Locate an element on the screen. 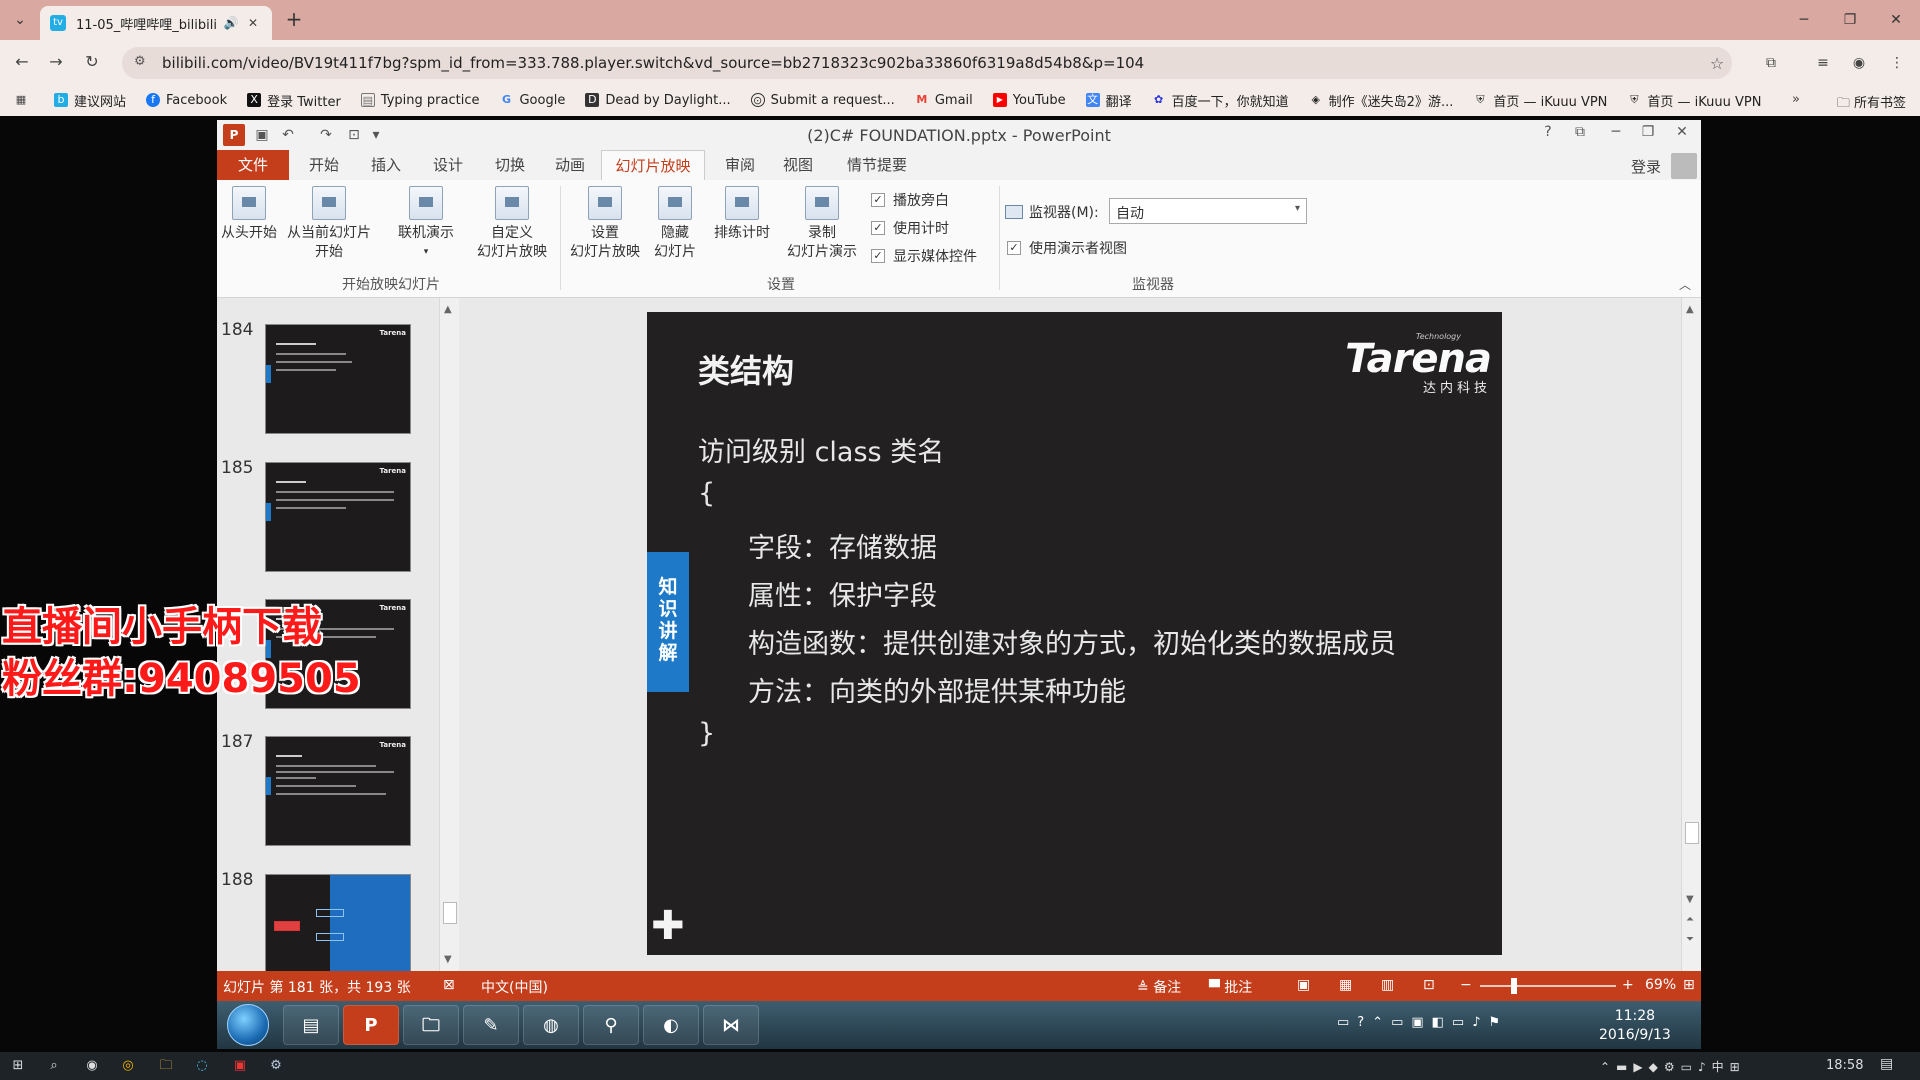 This screenshot has width=1920, height=1080. tab-storyboarding: 情节提要 is located at coordinates (877, 165).